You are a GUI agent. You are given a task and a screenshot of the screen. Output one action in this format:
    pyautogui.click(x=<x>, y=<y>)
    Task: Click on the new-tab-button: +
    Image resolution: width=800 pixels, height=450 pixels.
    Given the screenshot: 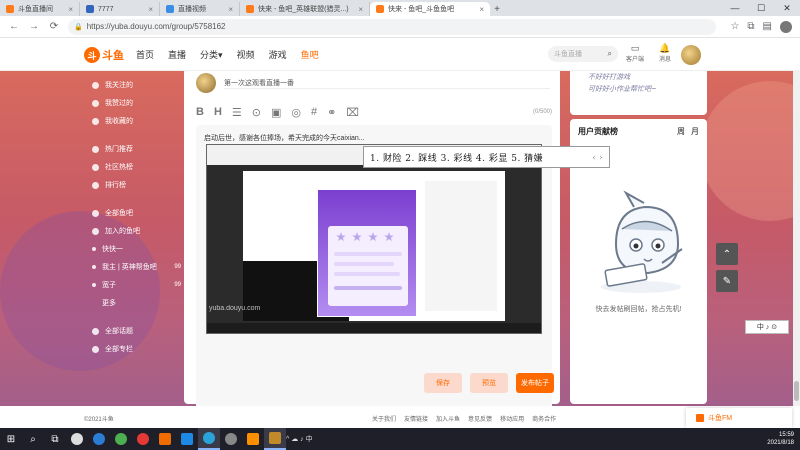 What is the action you would take?
    pyautogui.click(x=497, y=9)
    